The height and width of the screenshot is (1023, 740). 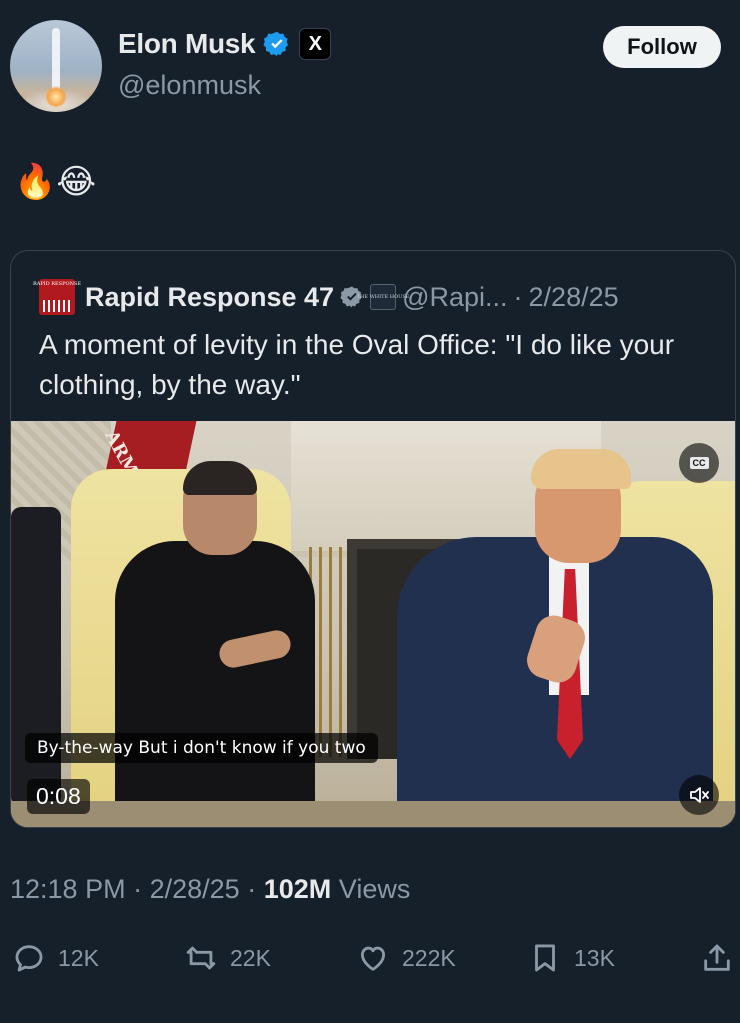 What do you see at coordinates (57, 306) in the screenshot?
I see `quoted-avatar-pillars` at bounding box center [57, 306].